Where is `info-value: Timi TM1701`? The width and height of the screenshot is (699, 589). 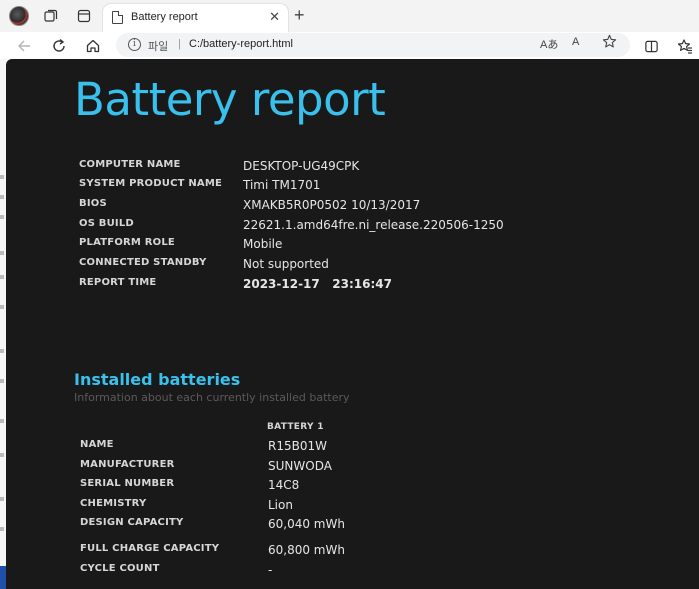 info-value: Timi TM1701 is located at coordinates (282, 185).